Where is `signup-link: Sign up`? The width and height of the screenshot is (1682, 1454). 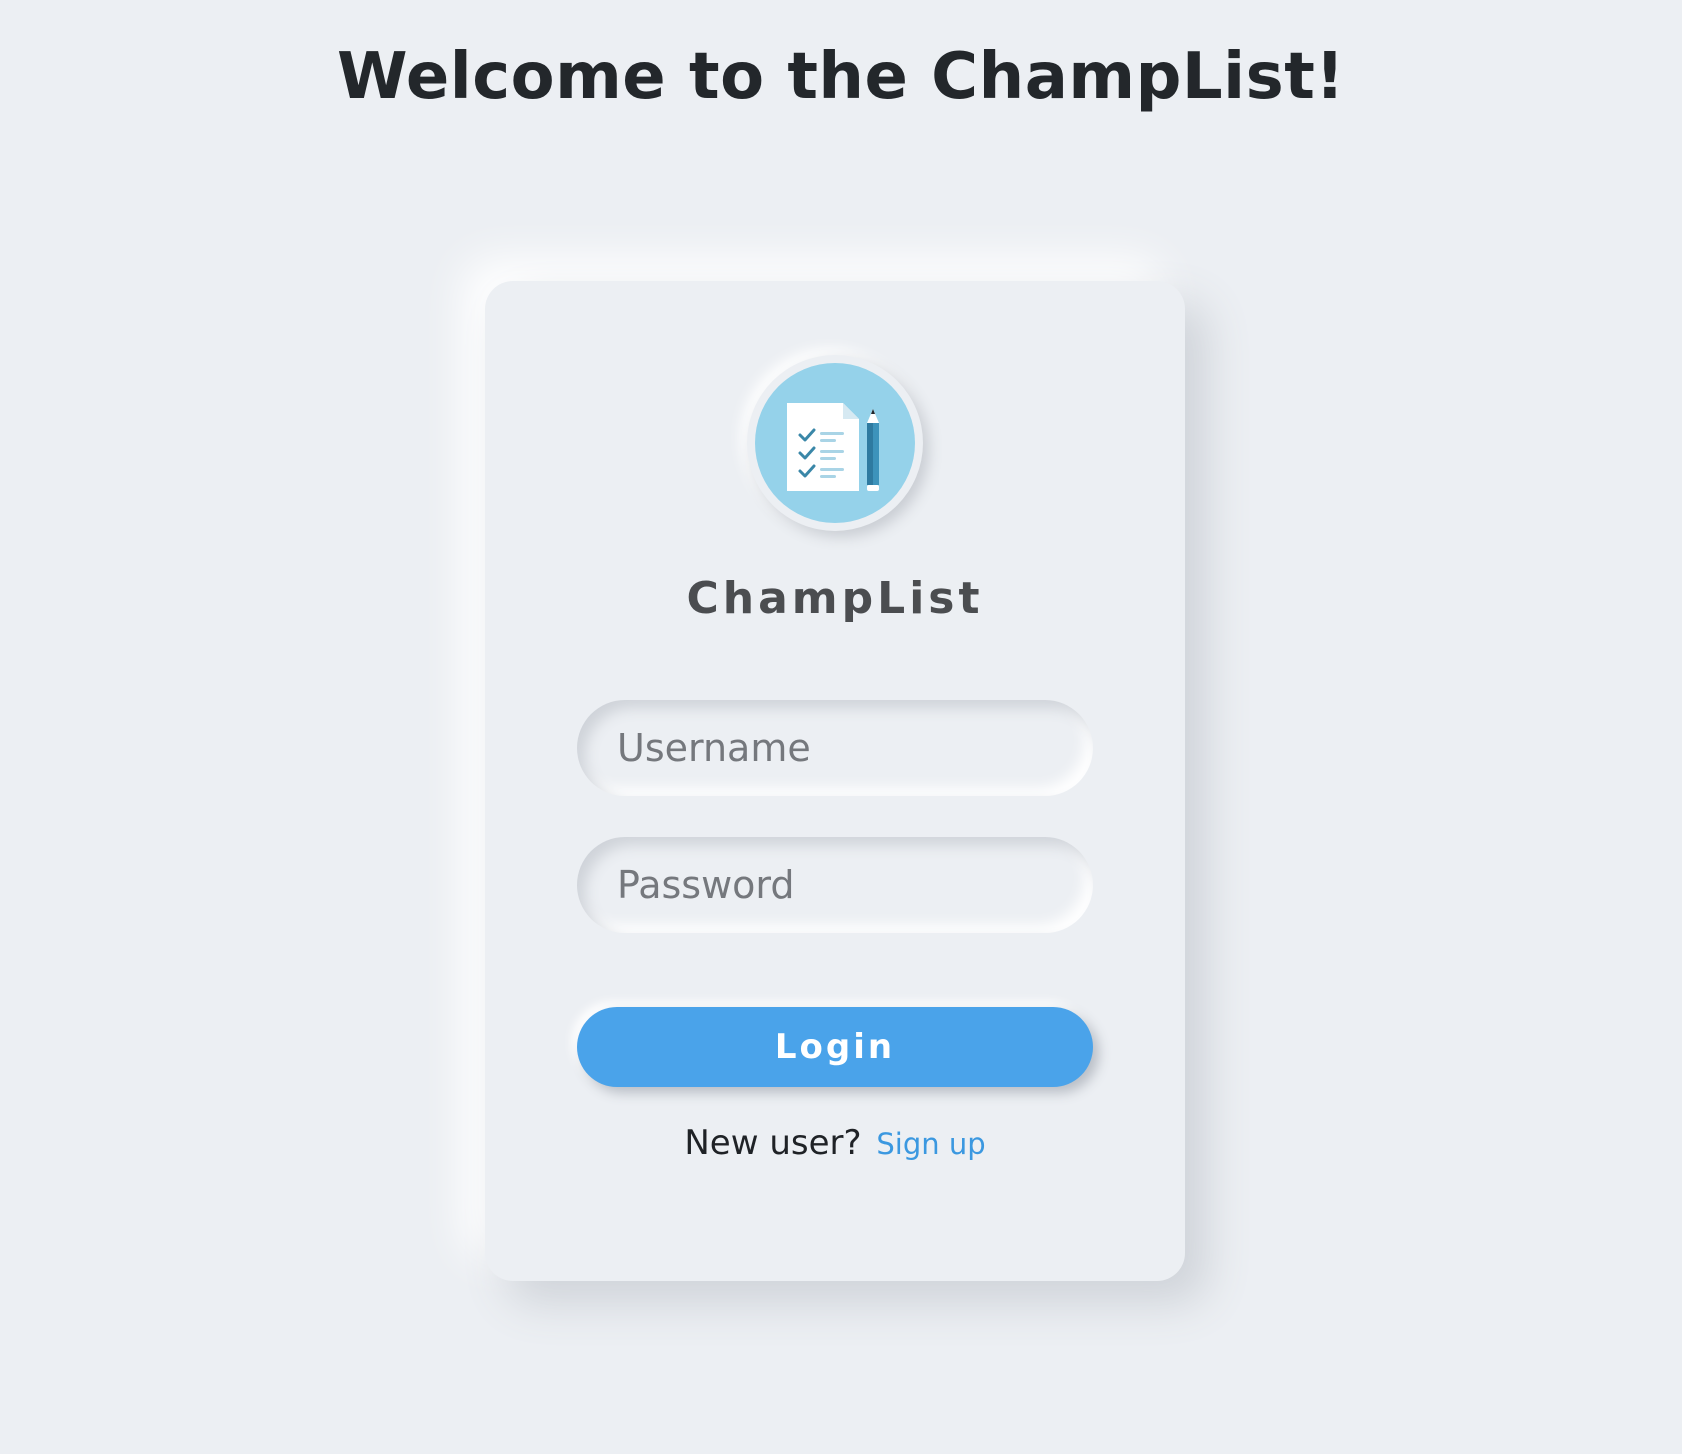 signup-link: Sign up is located at coordinates (930, 1144).